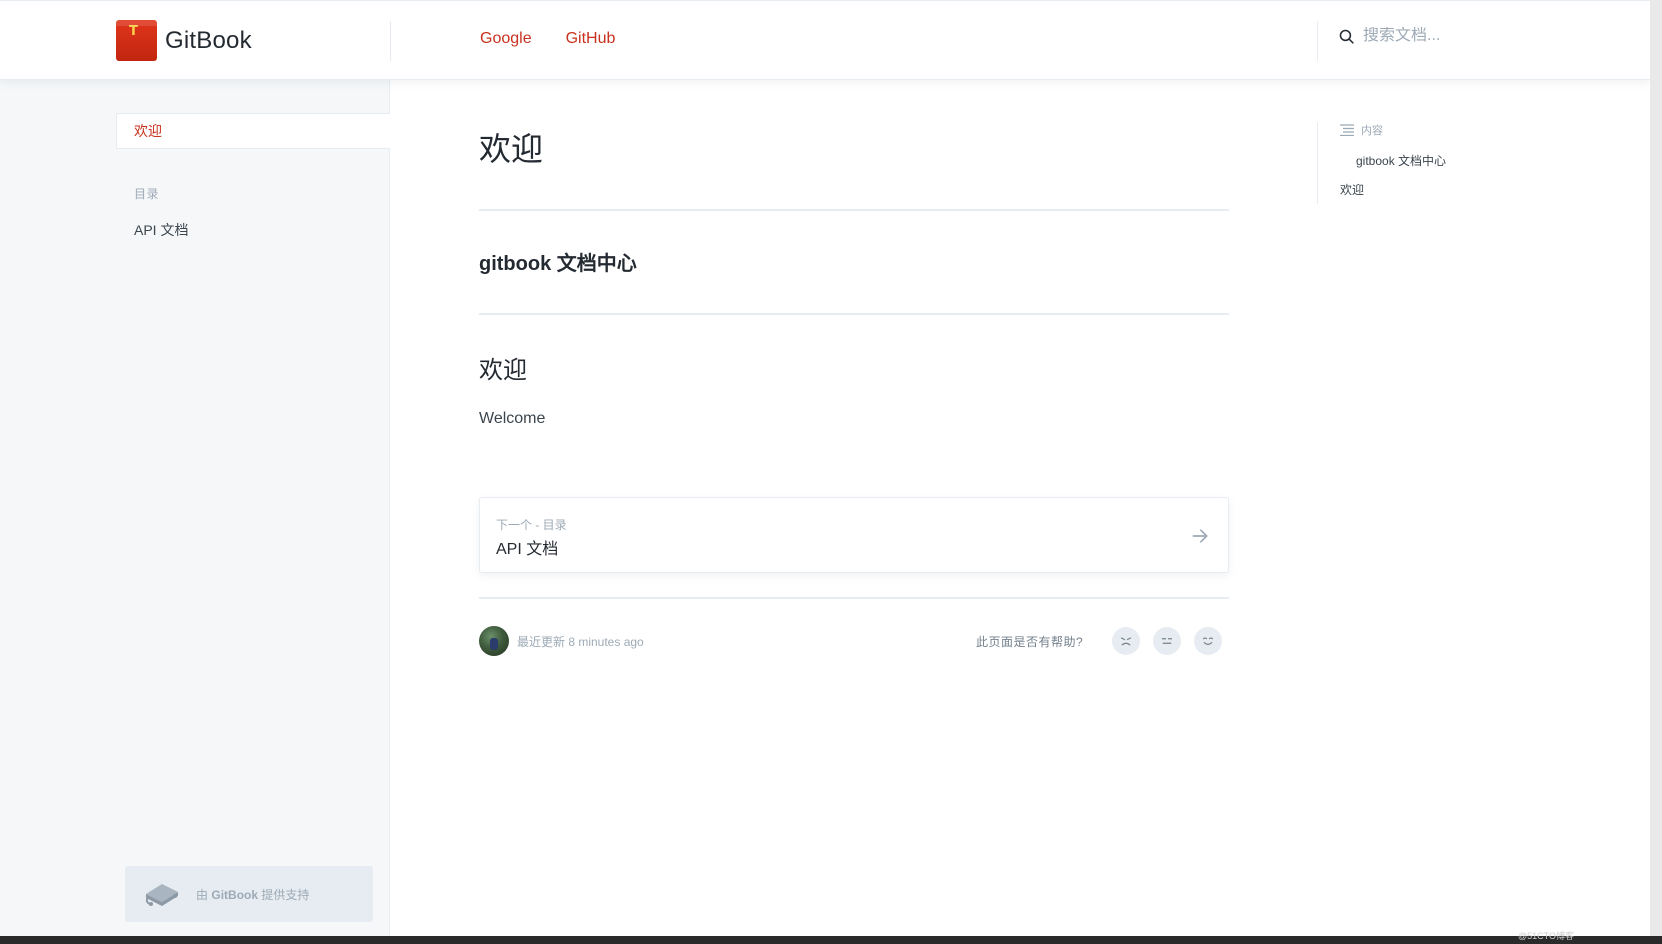 This screenshot has height=944, width=1662. I want to click on window-edge, so click(1656, 472).